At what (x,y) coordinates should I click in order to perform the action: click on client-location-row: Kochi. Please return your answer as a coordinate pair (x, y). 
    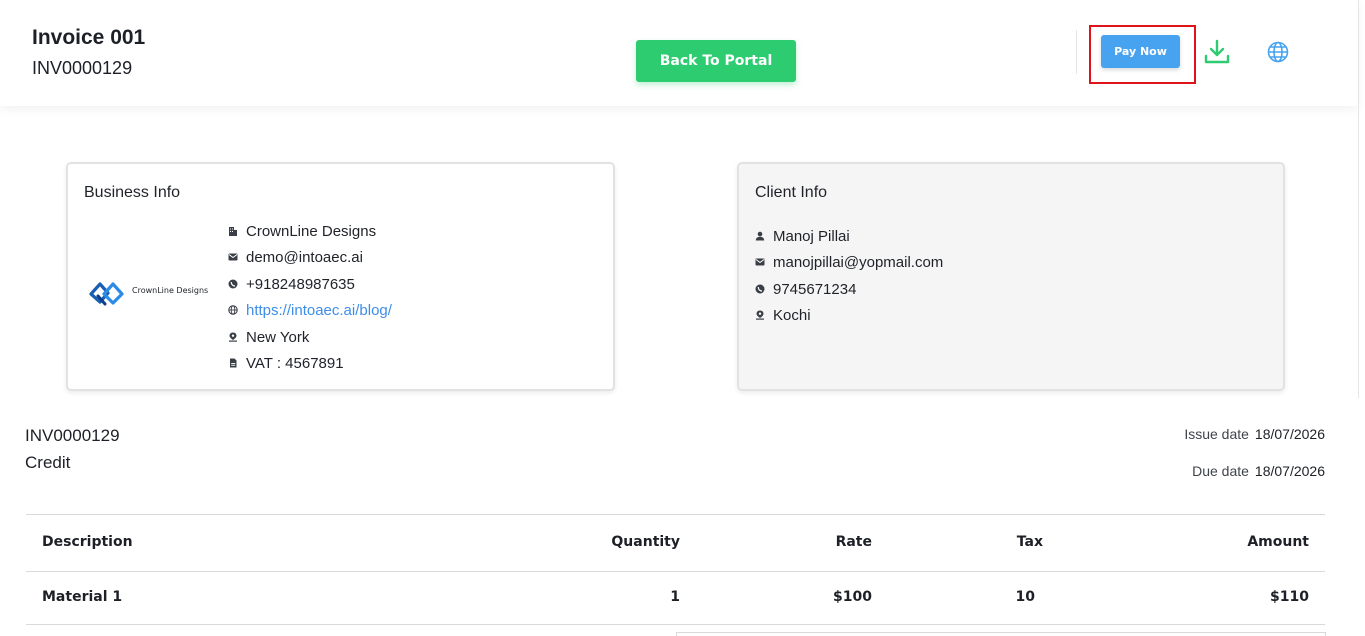
    Looking at the image, I should click on (783, 315).